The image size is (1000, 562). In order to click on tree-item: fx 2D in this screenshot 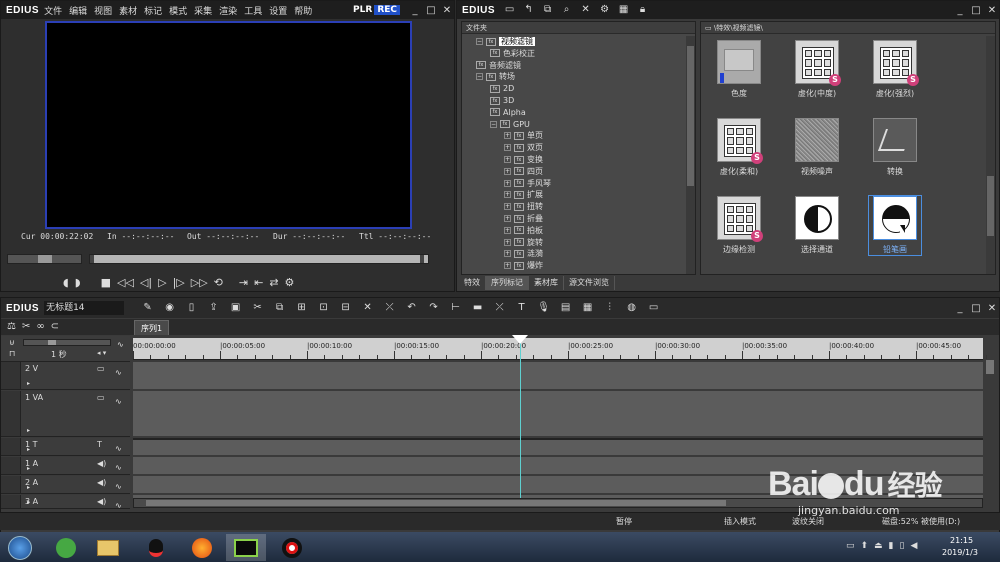, I will do `click(502, 89)`.